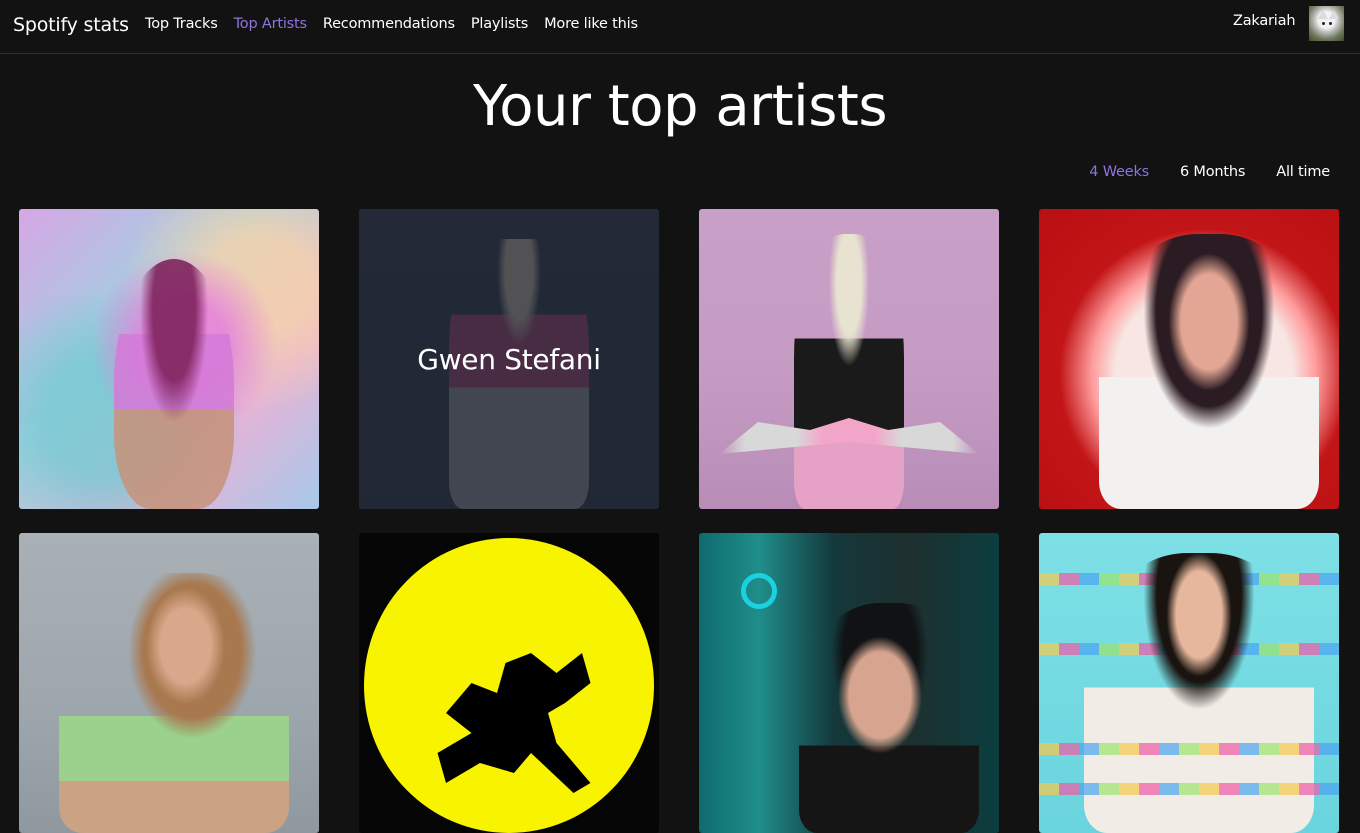 Image resolution: width=1360 pixels, height=833 pixels. I want to click on nav-link-playlists: Playlists, so click(499, 24).